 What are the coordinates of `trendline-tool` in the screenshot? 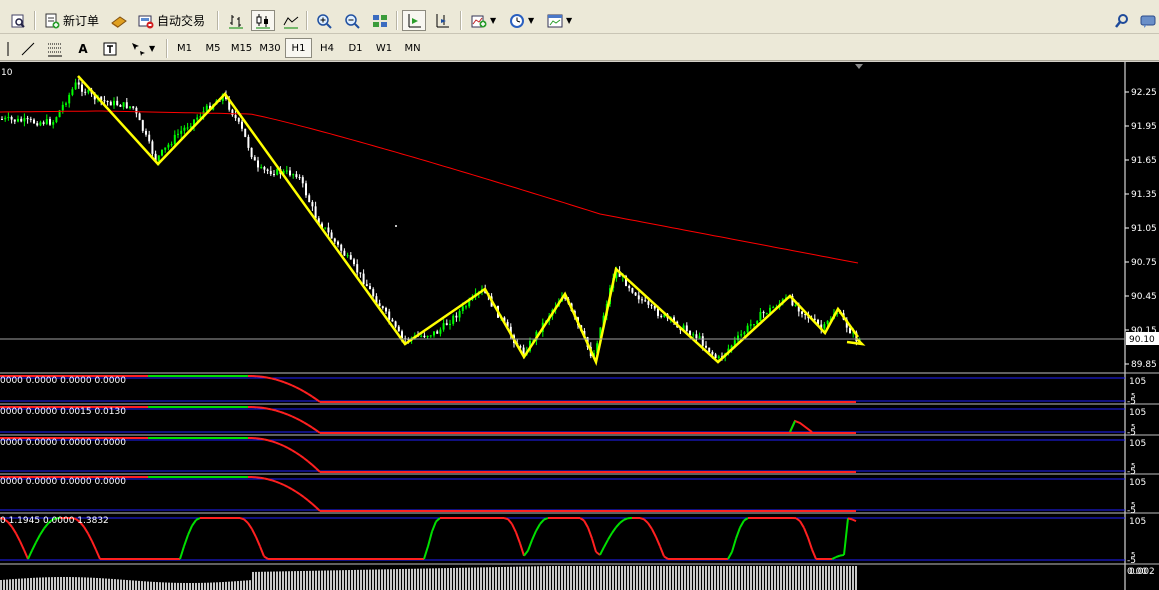 It's located at (28, 48).